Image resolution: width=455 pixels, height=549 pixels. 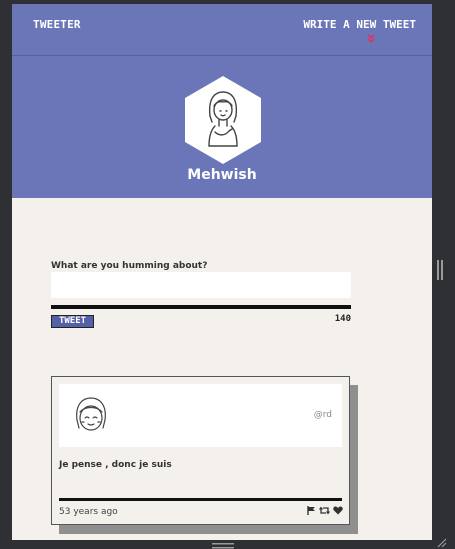 I want to click on tweet-card-header: @rd, so click(x=200, y=415).